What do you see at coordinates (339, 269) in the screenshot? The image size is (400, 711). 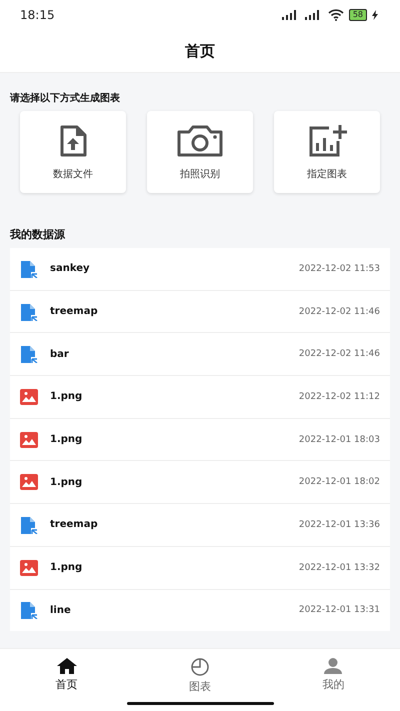 I see `source-time: 2022-12-02 11:53` at bounding box center [339, 269].